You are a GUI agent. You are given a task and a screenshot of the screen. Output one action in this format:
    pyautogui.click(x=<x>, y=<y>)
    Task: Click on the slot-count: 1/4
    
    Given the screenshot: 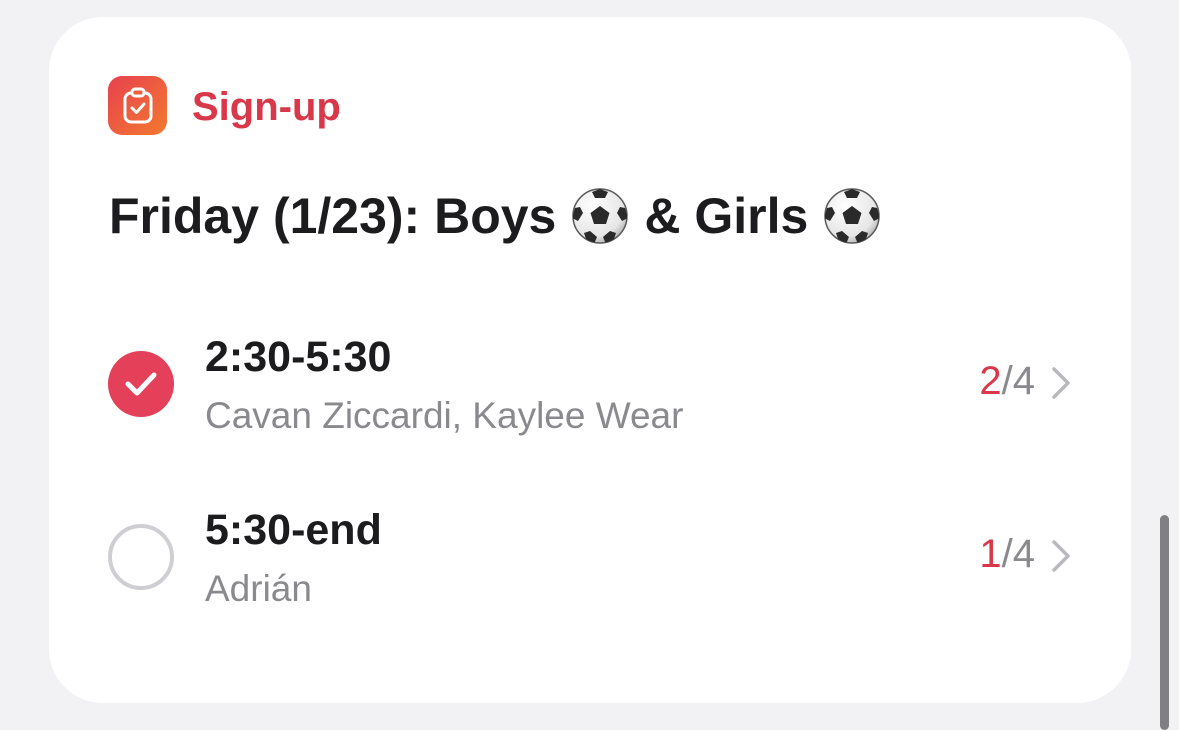 What is the action you would take?
    pyautogui.click(x=1007, y=554)
    